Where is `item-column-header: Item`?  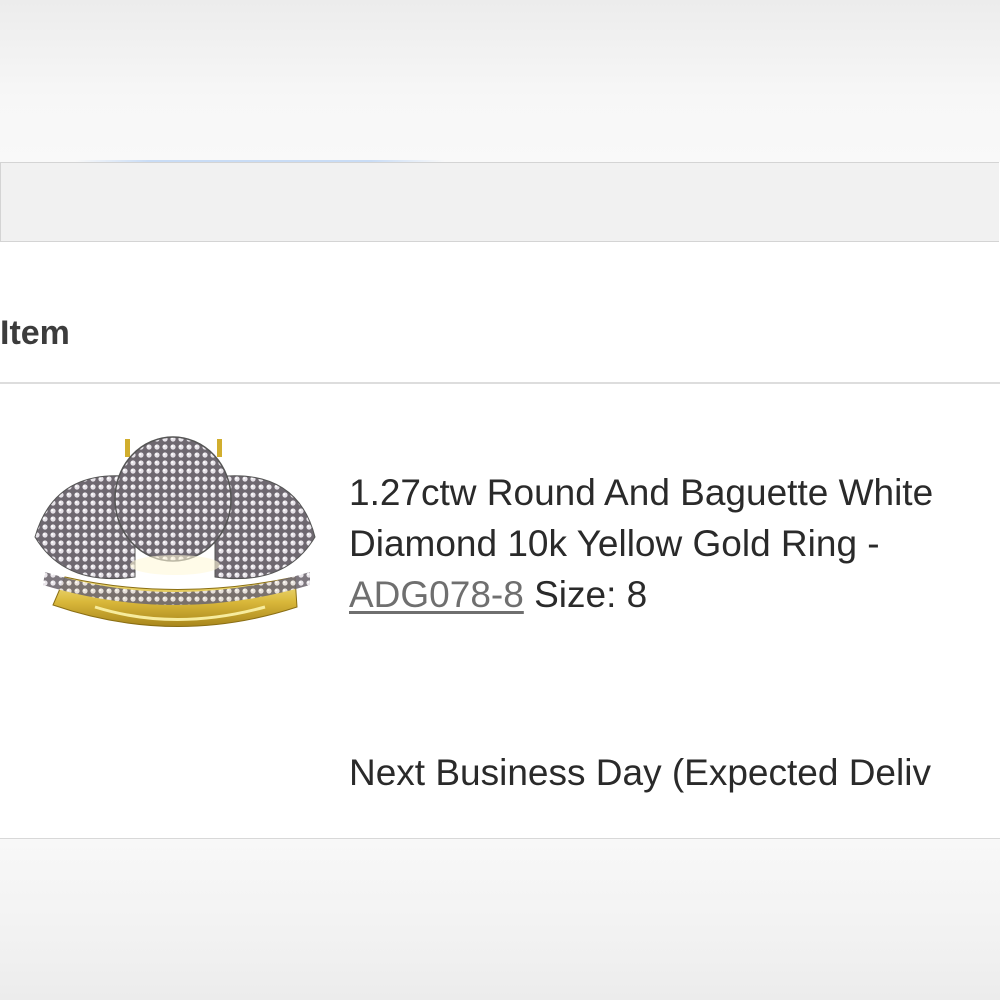 item-column-header: Item is located at coordinates (35, 333).